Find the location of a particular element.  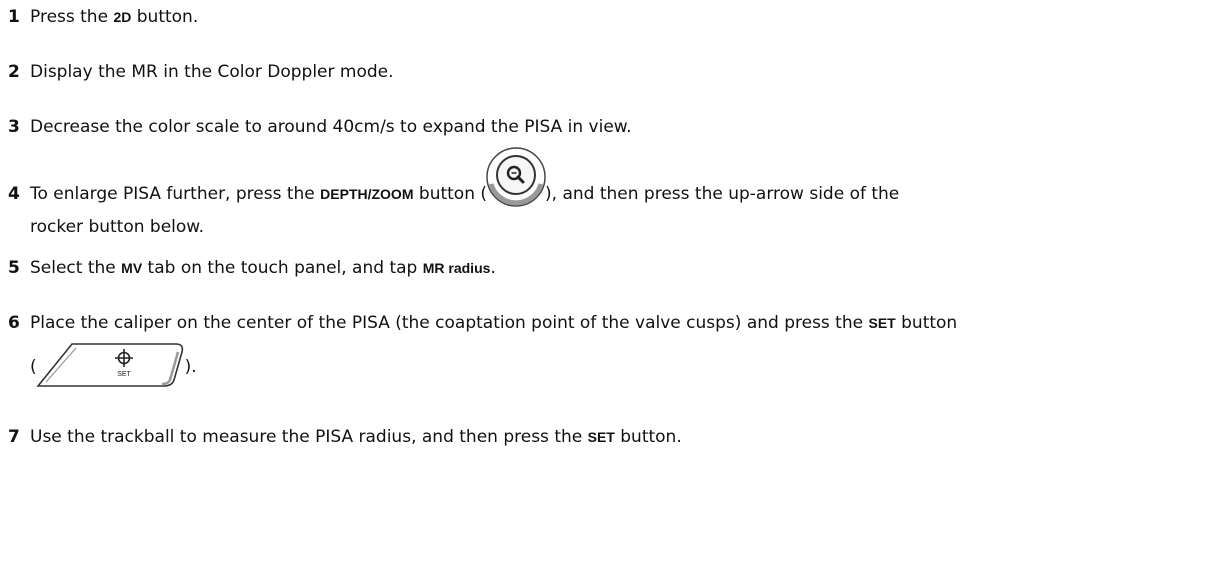

keyword-mv: MV is located at coordinates (132, 268).